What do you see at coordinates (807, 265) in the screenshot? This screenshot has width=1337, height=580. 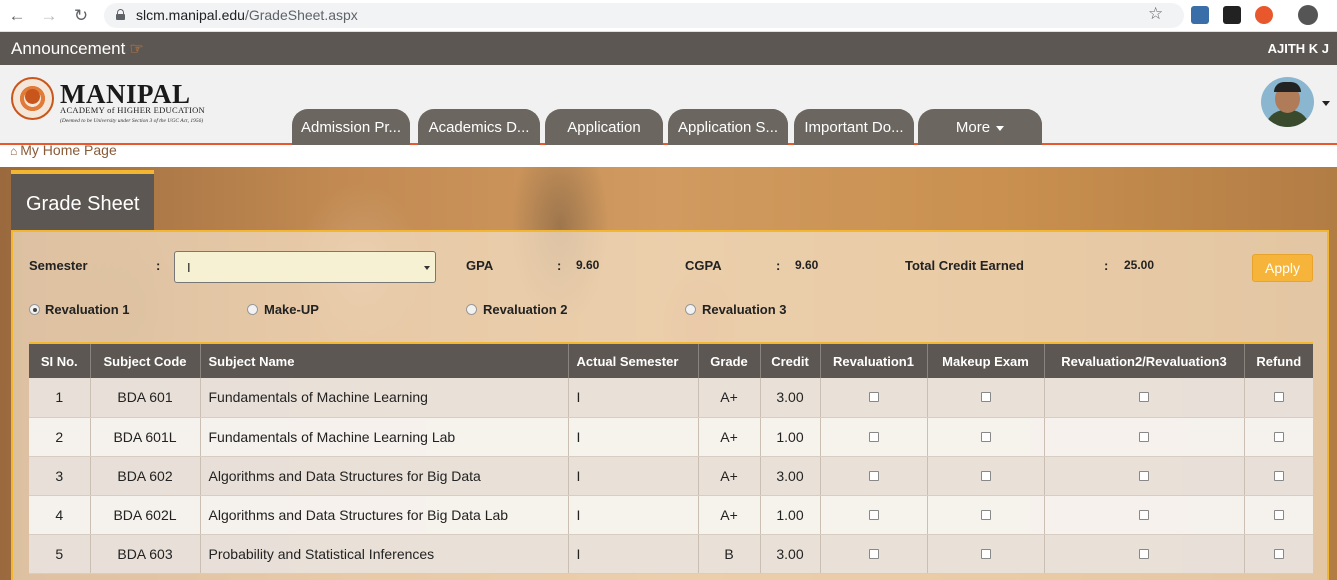 I see `cgpa-value: 9.60` at bounding box center [807, 265].